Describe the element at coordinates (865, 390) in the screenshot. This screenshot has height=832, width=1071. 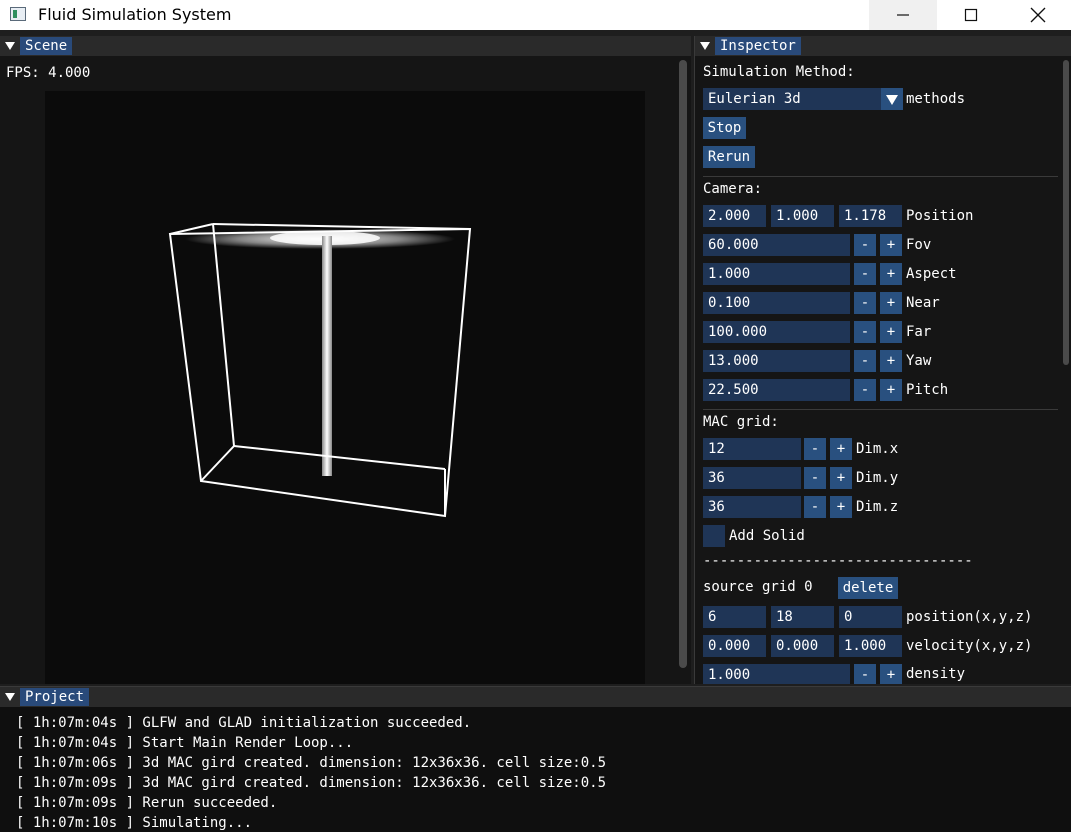
I see `pitch-minus-button: -` at that location.